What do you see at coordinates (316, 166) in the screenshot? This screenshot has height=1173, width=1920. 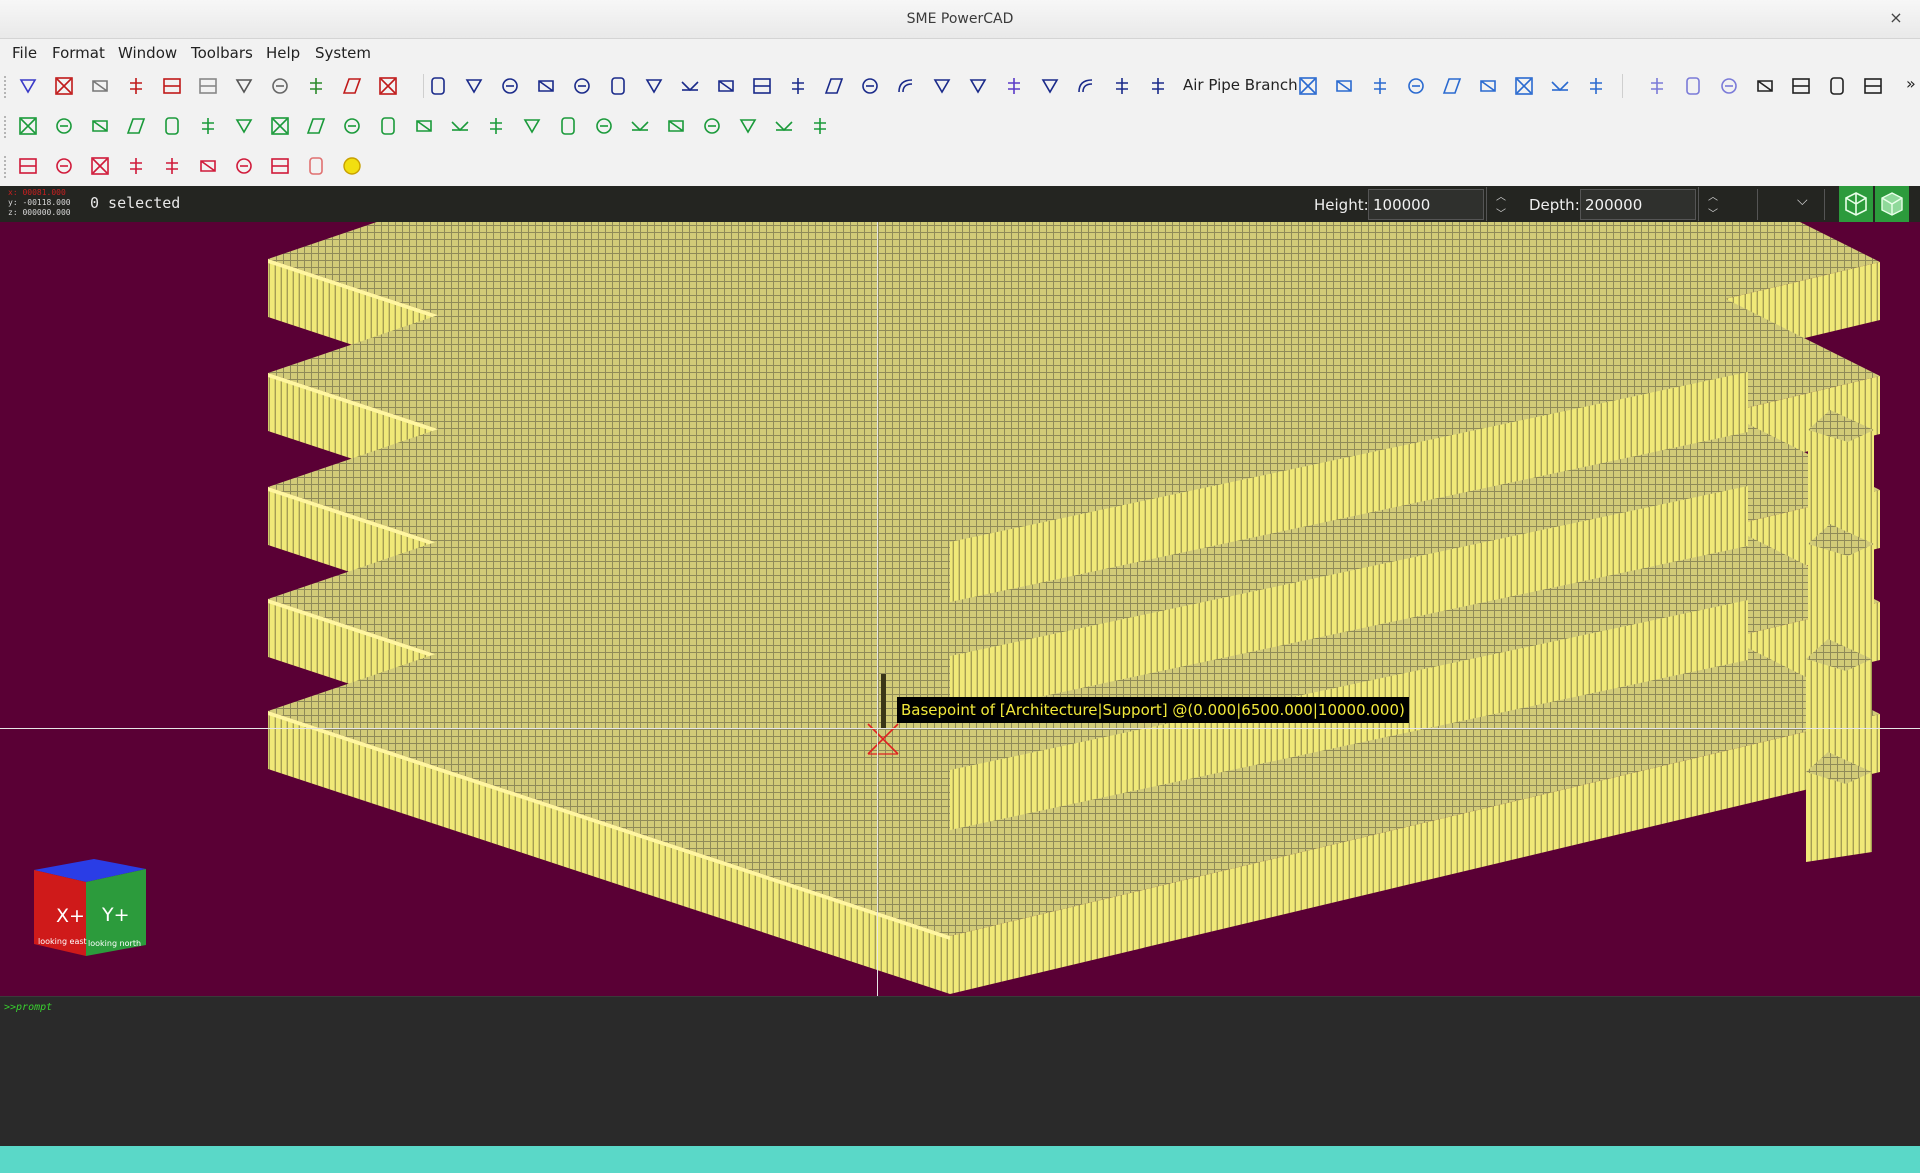 I see `gear-valve-icon` at bounding box center [316, 166].